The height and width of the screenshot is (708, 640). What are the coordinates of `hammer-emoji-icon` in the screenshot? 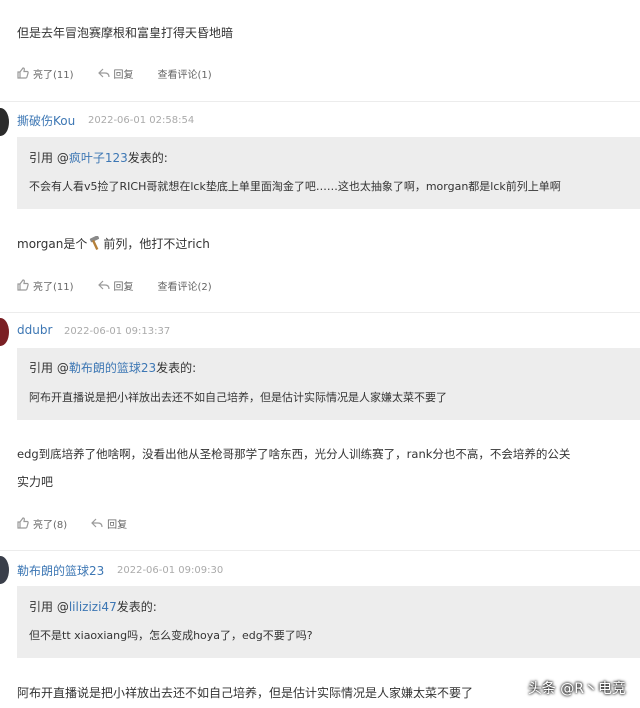 It's located at (95, 242).